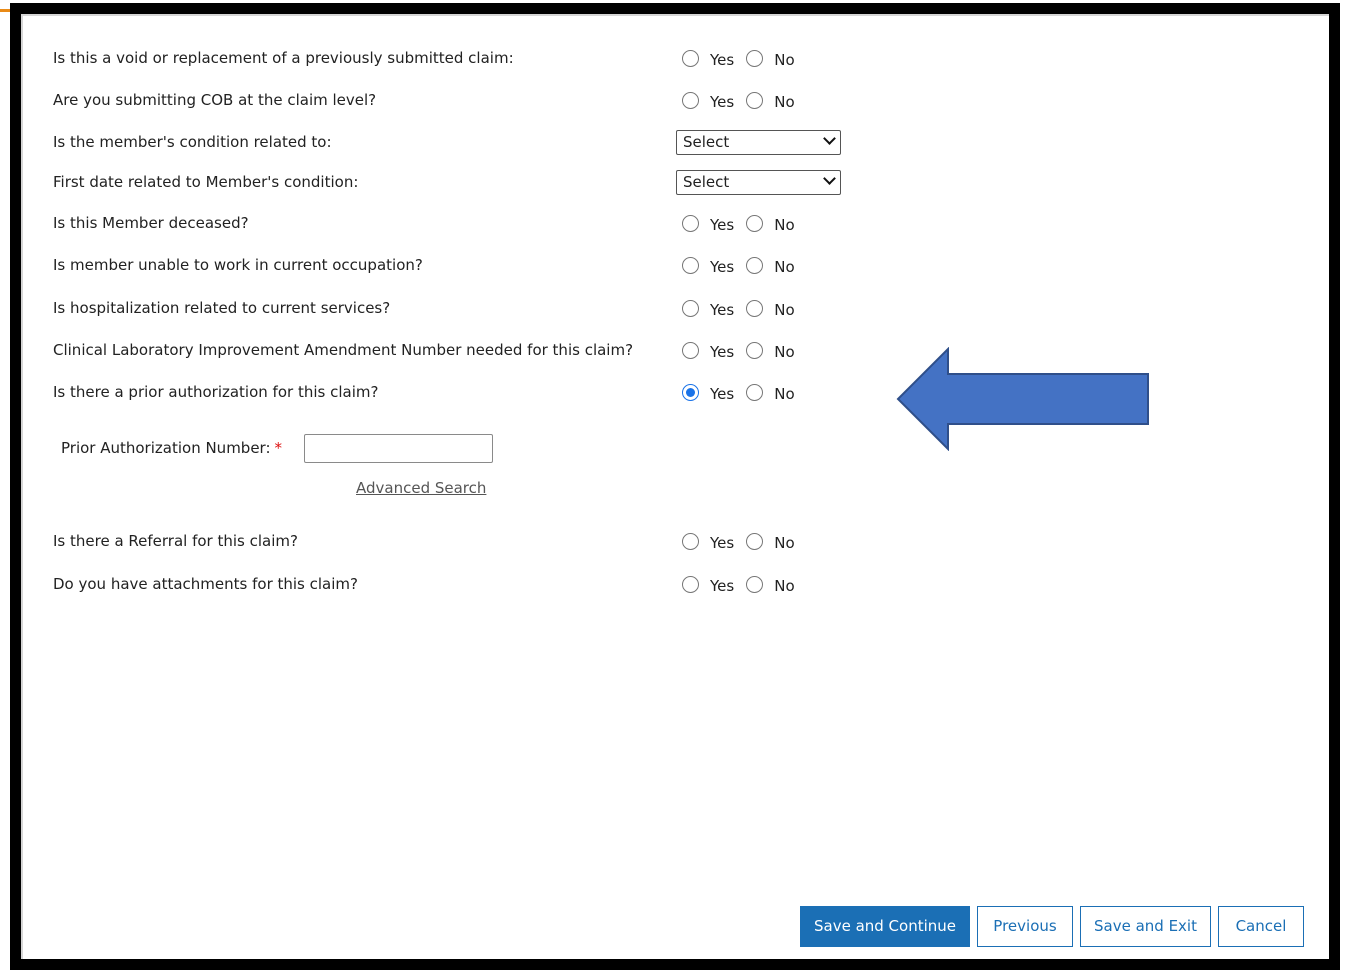 The height and width of the screenshot is (973, 1345). Describe the element at coordinates (758, 142) in the screenshot. I see `condition-related-select: Select` at that location.